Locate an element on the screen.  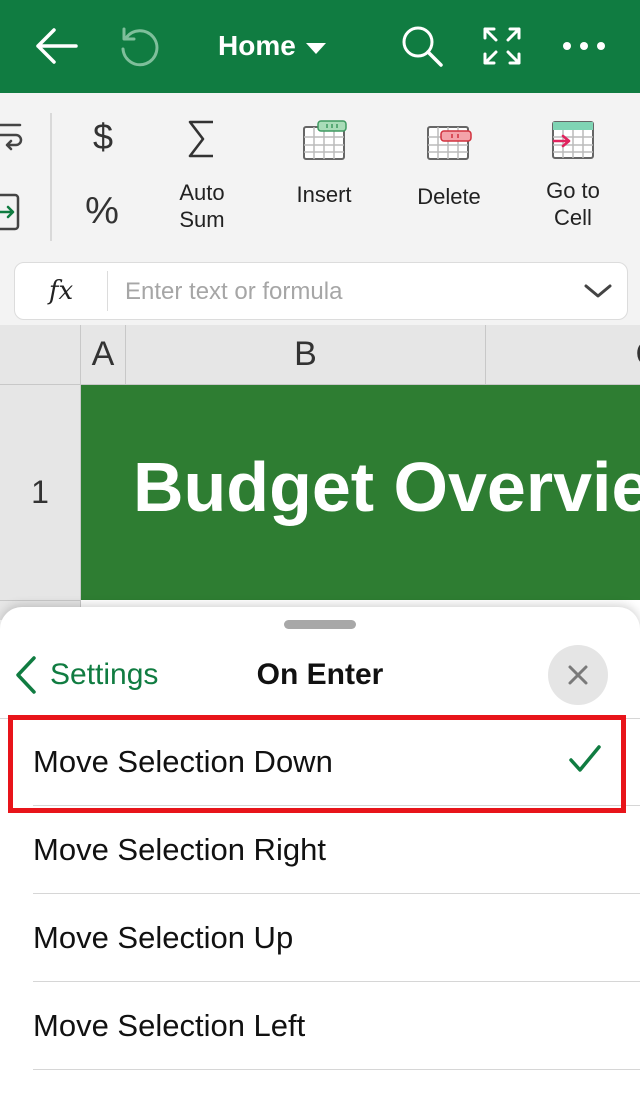
option-move-selection-right: Move Selection Right is located at coordinates (320, 850).